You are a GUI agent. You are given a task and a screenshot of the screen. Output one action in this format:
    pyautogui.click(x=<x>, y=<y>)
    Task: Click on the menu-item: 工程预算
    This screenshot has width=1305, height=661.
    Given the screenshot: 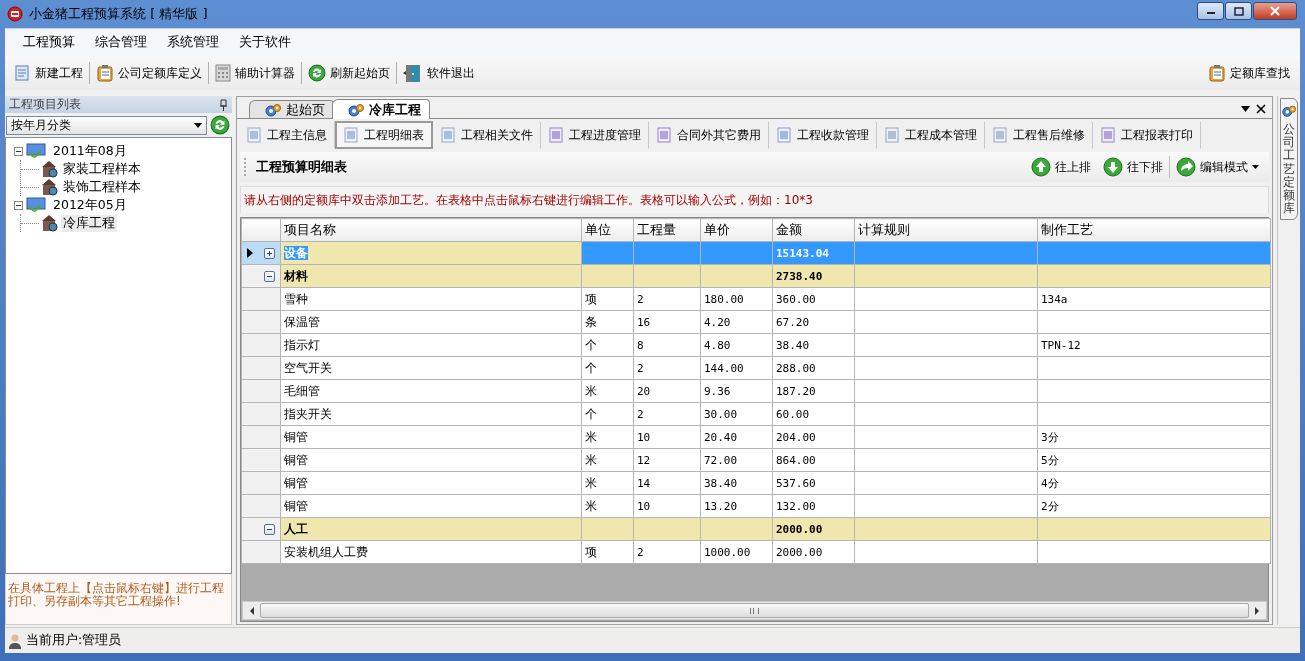 What is the action you would take?
    pyautogui.click(x=49, y=42)
    